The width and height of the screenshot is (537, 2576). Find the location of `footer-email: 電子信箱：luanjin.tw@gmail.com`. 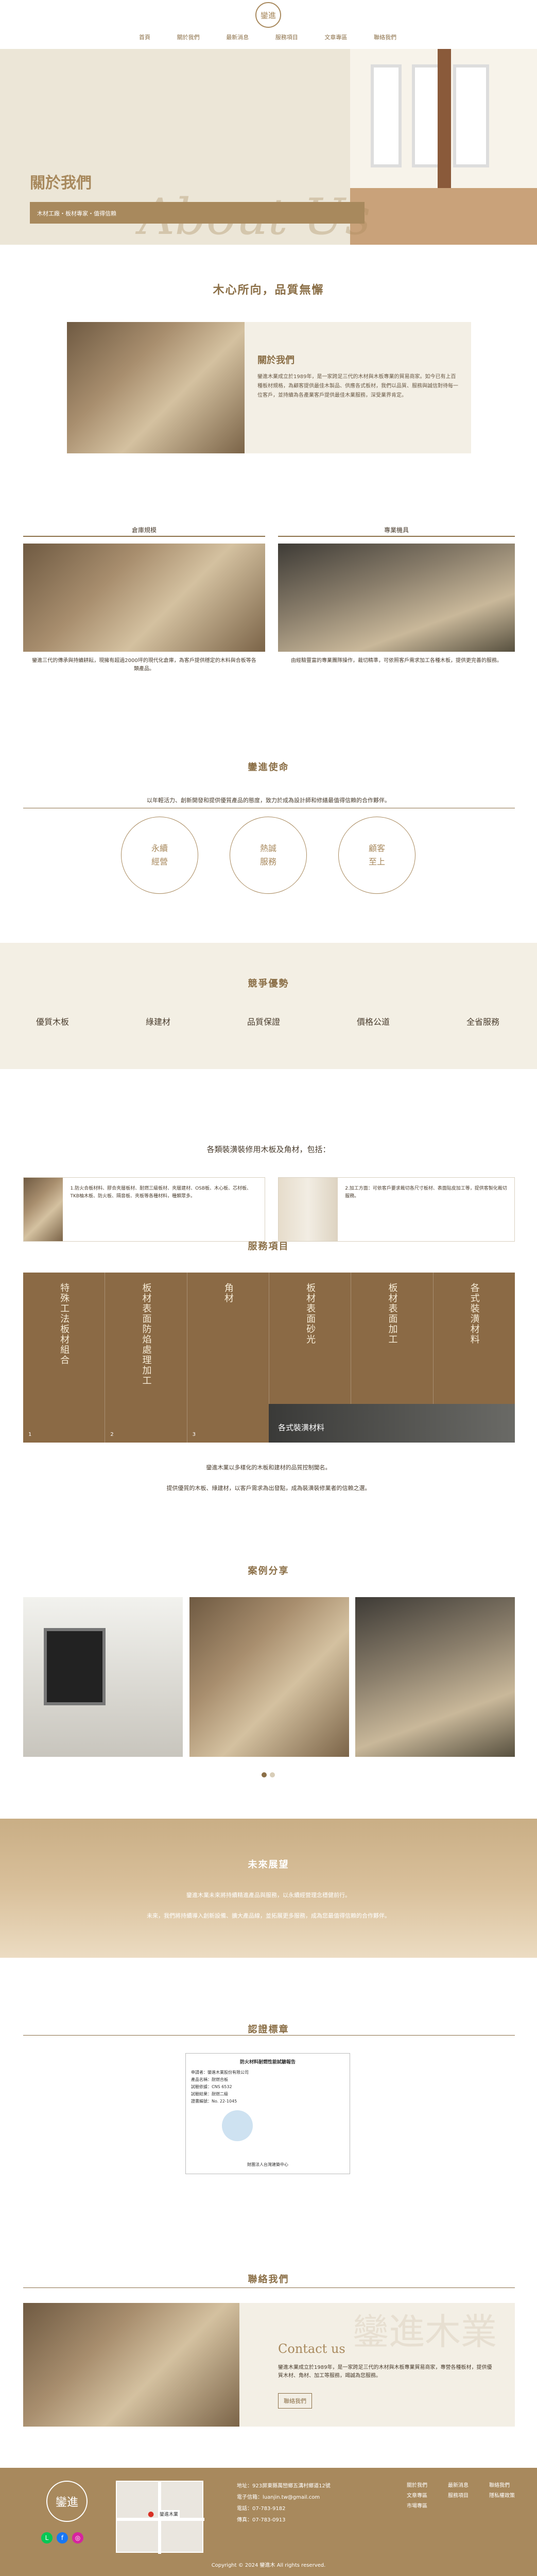

footer-email: 電子信箱：luanjin.tw@gmail.com is located at coordinates (284, 2497).